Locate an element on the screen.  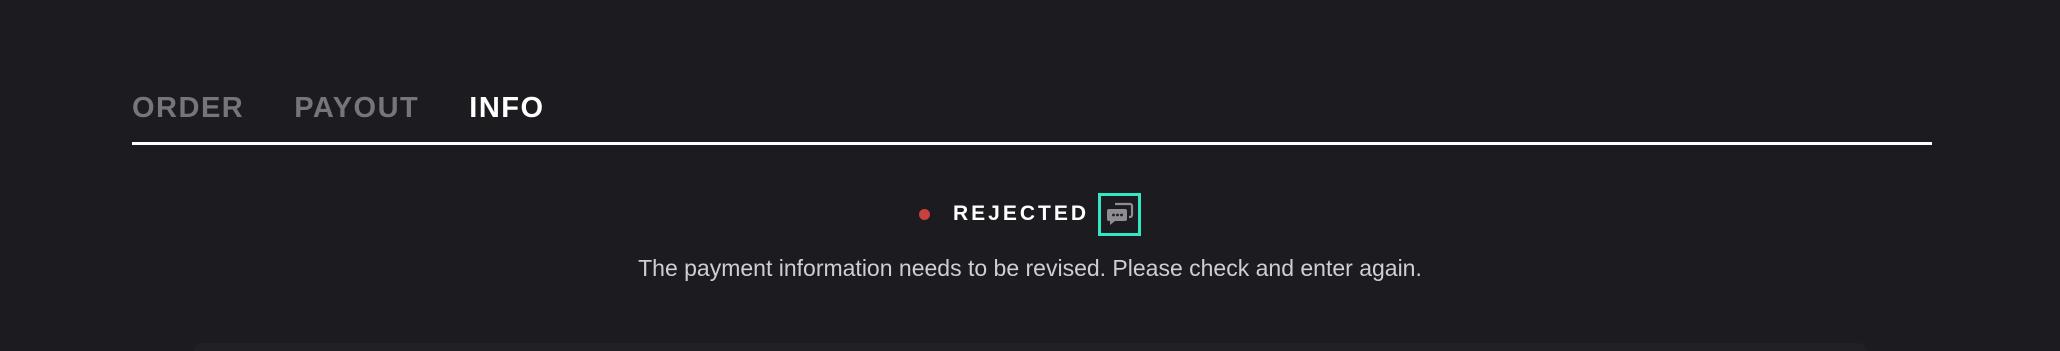
tab-payout: PAYOUT is located at coordinates (356, 108).